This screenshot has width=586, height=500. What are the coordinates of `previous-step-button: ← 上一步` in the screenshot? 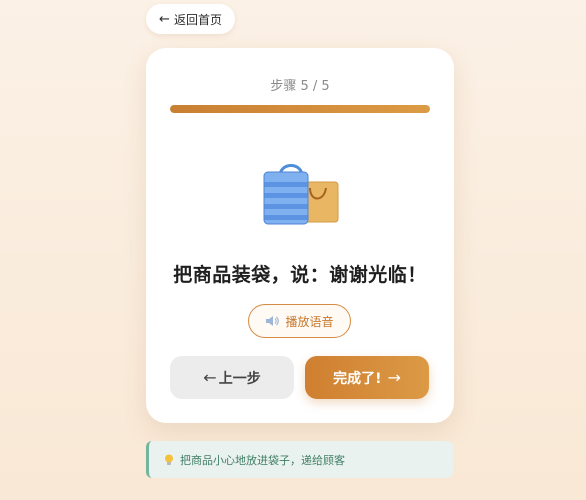 It's located at (232, 377).